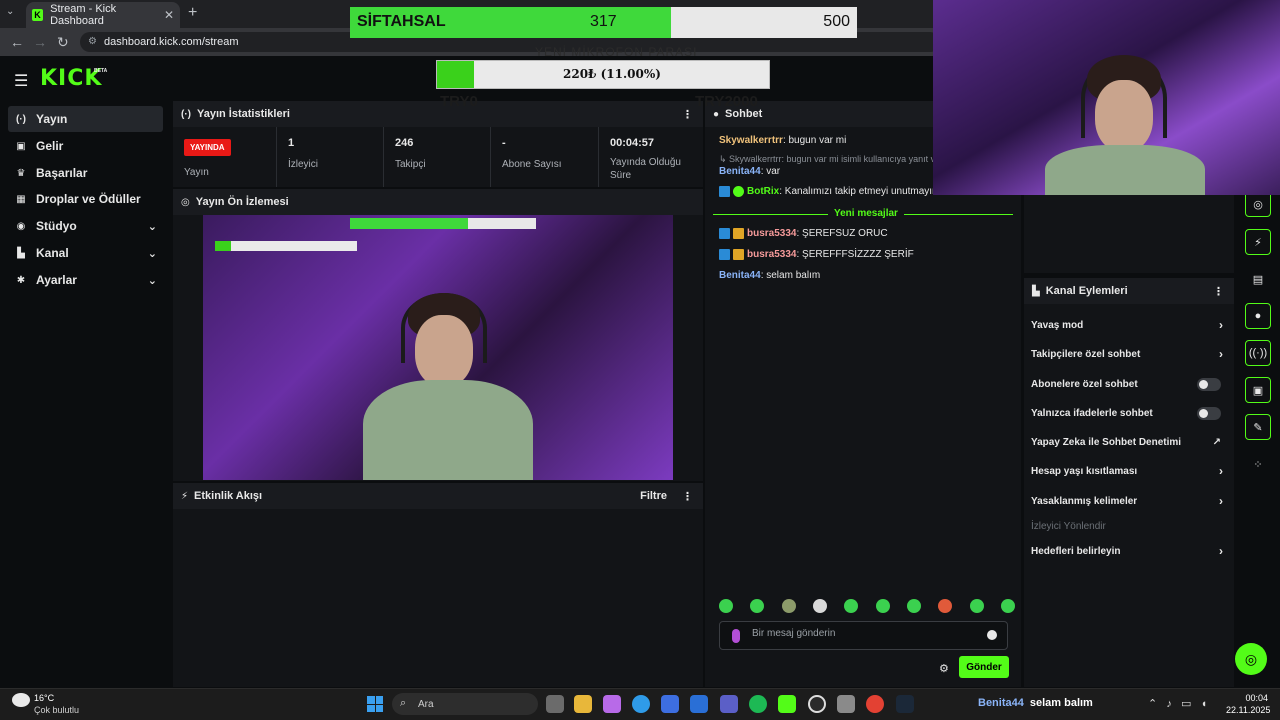  What do you see at coordinates (92, 41) in the screenshot?
I see `site-info-icon: ⚙` at bounding box center [92, 41].